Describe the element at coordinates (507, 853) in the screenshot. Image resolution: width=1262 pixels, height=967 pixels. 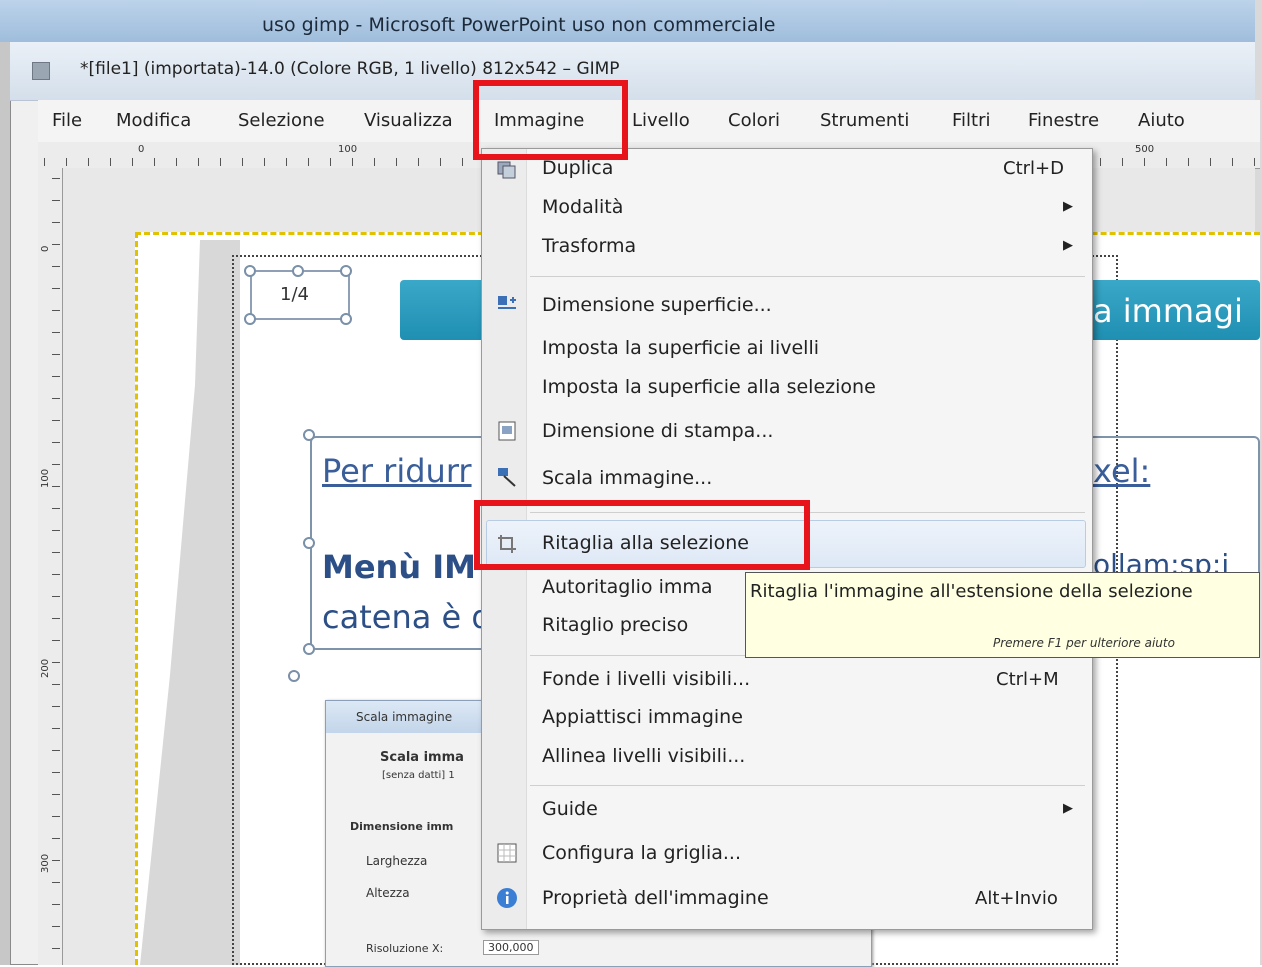
I see `grid-icon` at that location.